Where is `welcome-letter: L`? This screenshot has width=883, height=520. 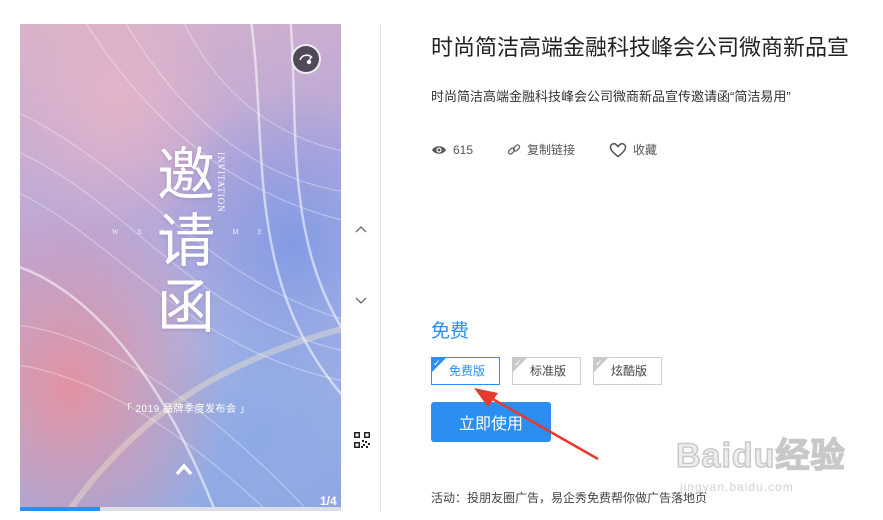 welcome-letter: L is located at coordinates (163, 232).